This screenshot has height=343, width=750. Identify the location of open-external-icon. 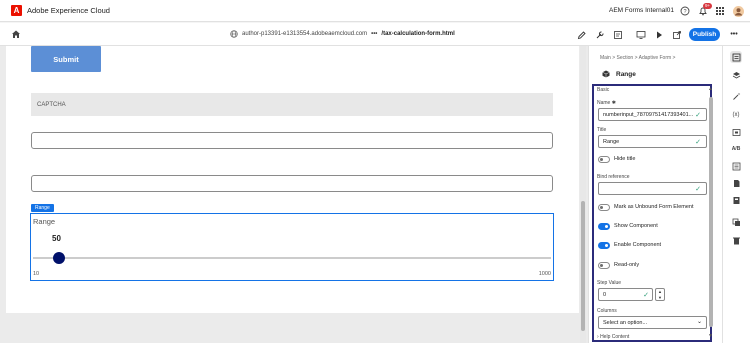
(677, 35).